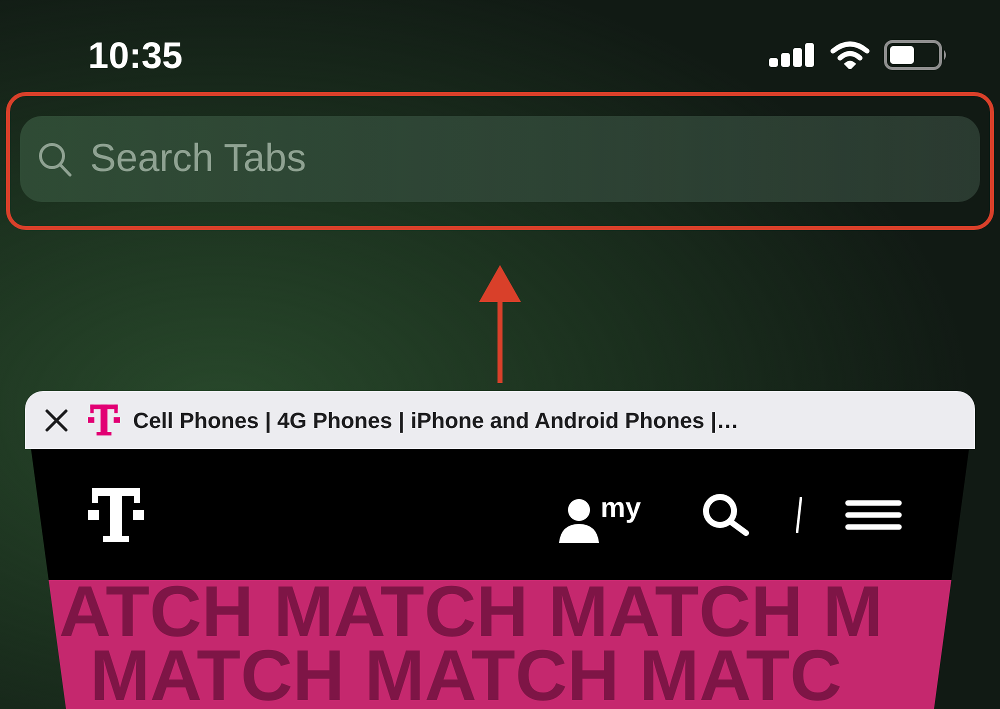 The width and height of the screenshot is (1000, 709). I want to click on logo-icon, so click(116, 515).